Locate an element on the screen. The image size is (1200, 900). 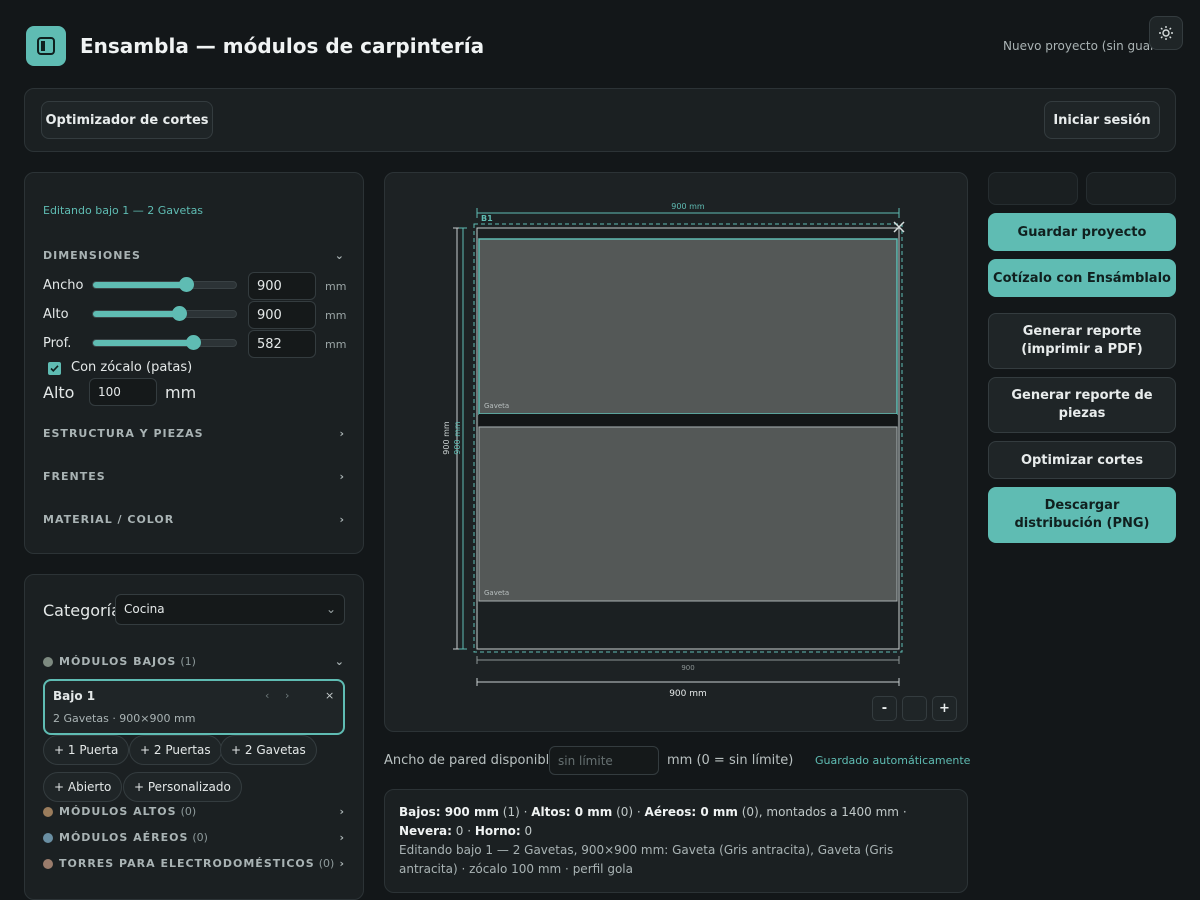
zoom-reset-button is located at coordinates (914, 708).